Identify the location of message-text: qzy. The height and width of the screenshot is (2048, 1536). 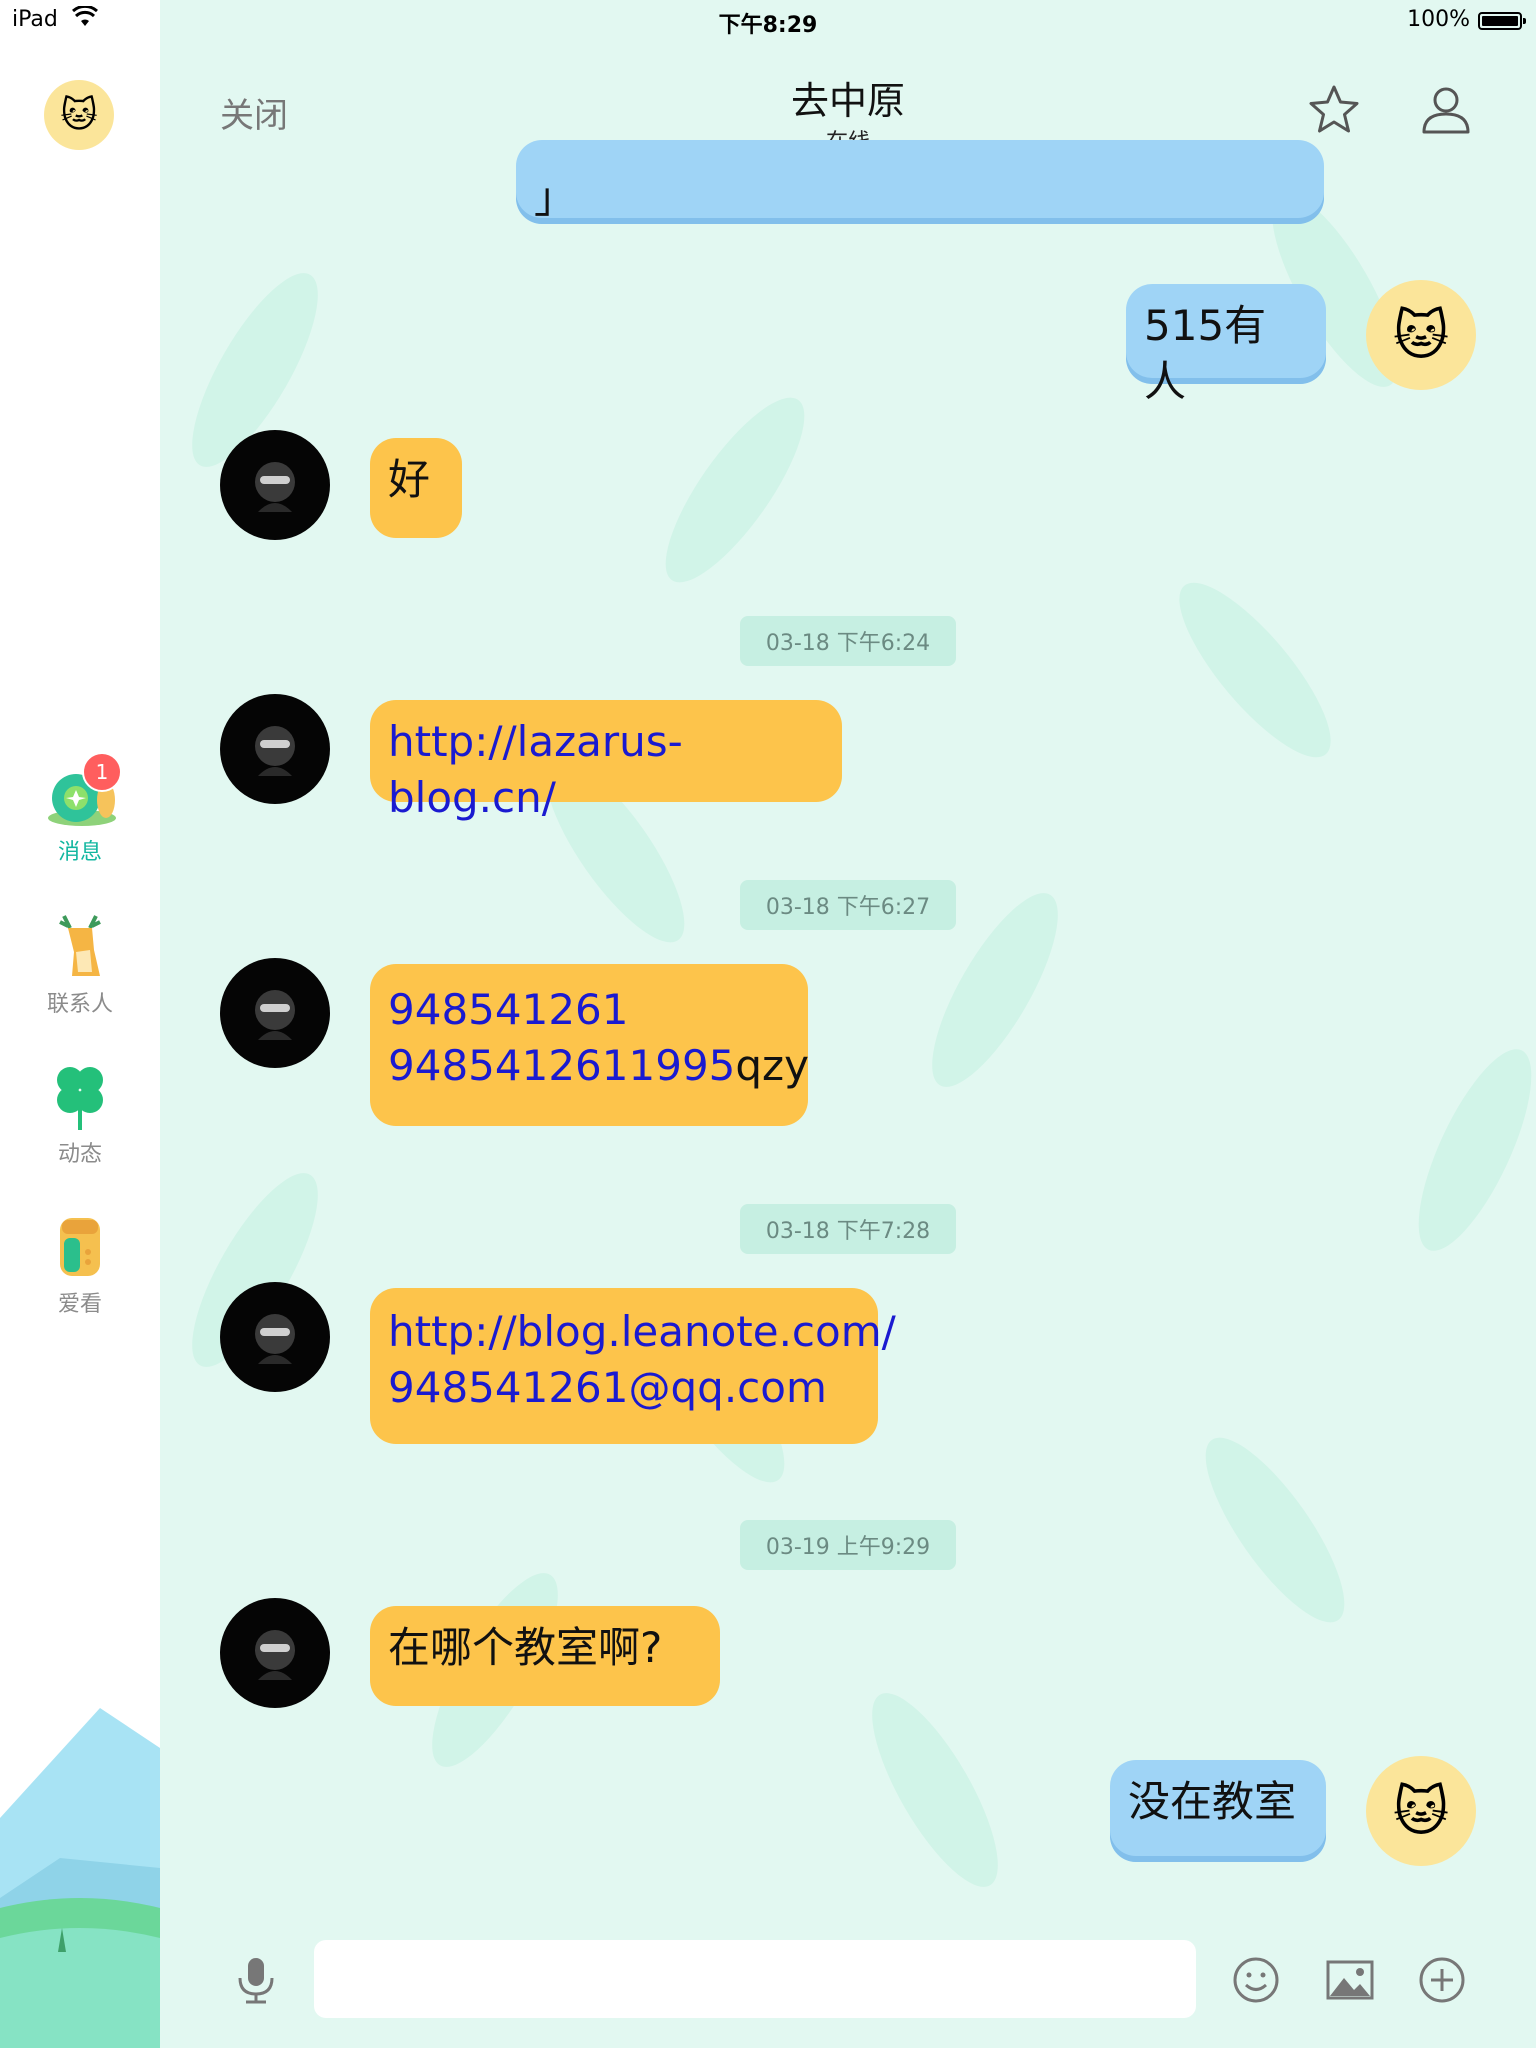
(772, 1065).